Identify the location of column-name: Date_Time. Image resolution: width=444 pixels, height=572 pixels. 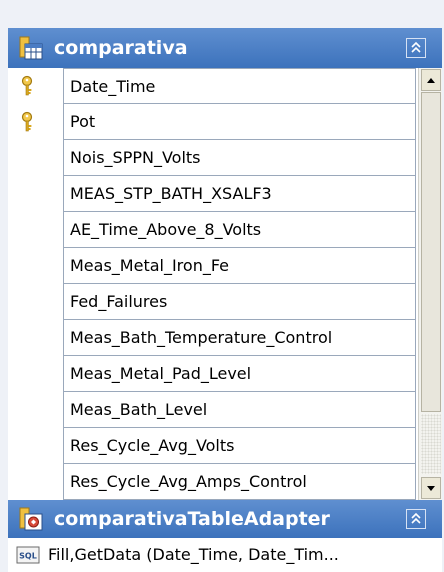
(113, 86).